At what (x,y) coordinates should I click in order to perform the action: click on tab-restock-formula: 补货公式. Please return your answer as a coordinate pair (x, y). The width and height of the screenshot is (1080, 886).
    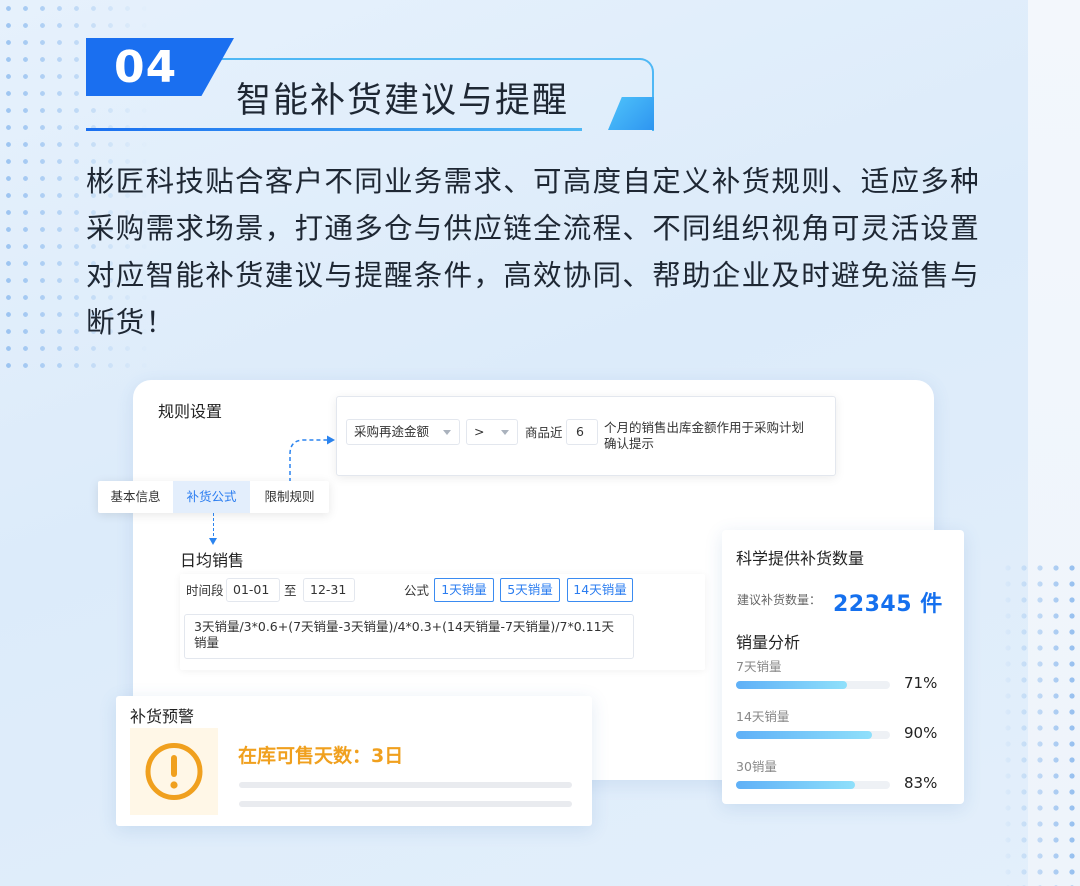
    Looking at the image, I should click on (211, 497).